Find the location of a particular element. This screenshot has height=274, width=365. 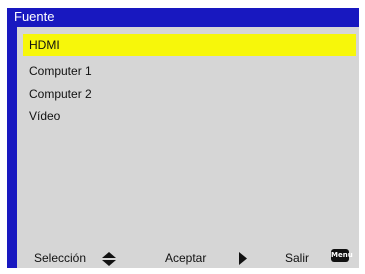

footer-hints: Selección Aceptar Salir Menu is located at coordinates (188, 258).